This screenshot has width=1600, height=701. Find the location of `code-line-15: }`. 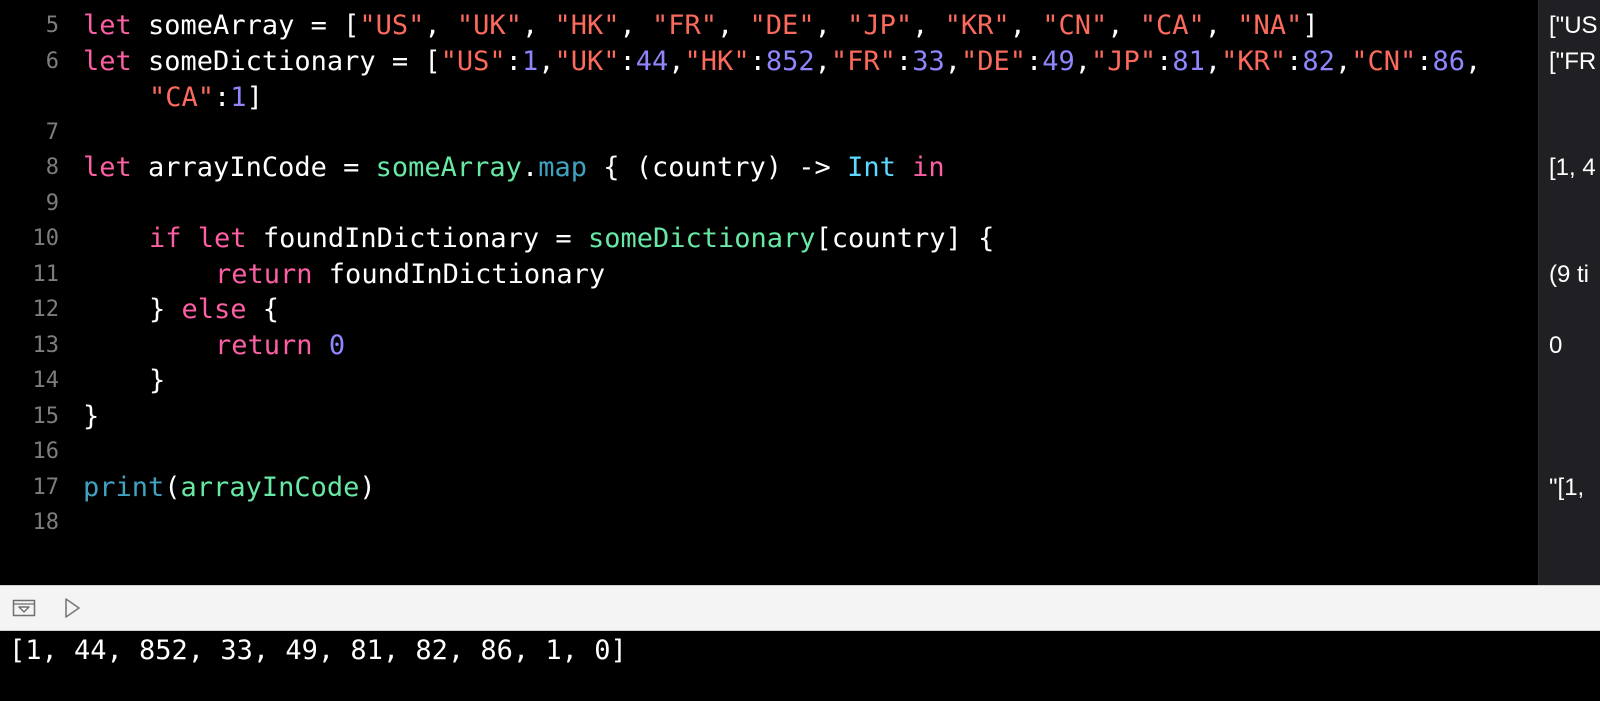

code-line-15: } is located at coordinates (91, 417).